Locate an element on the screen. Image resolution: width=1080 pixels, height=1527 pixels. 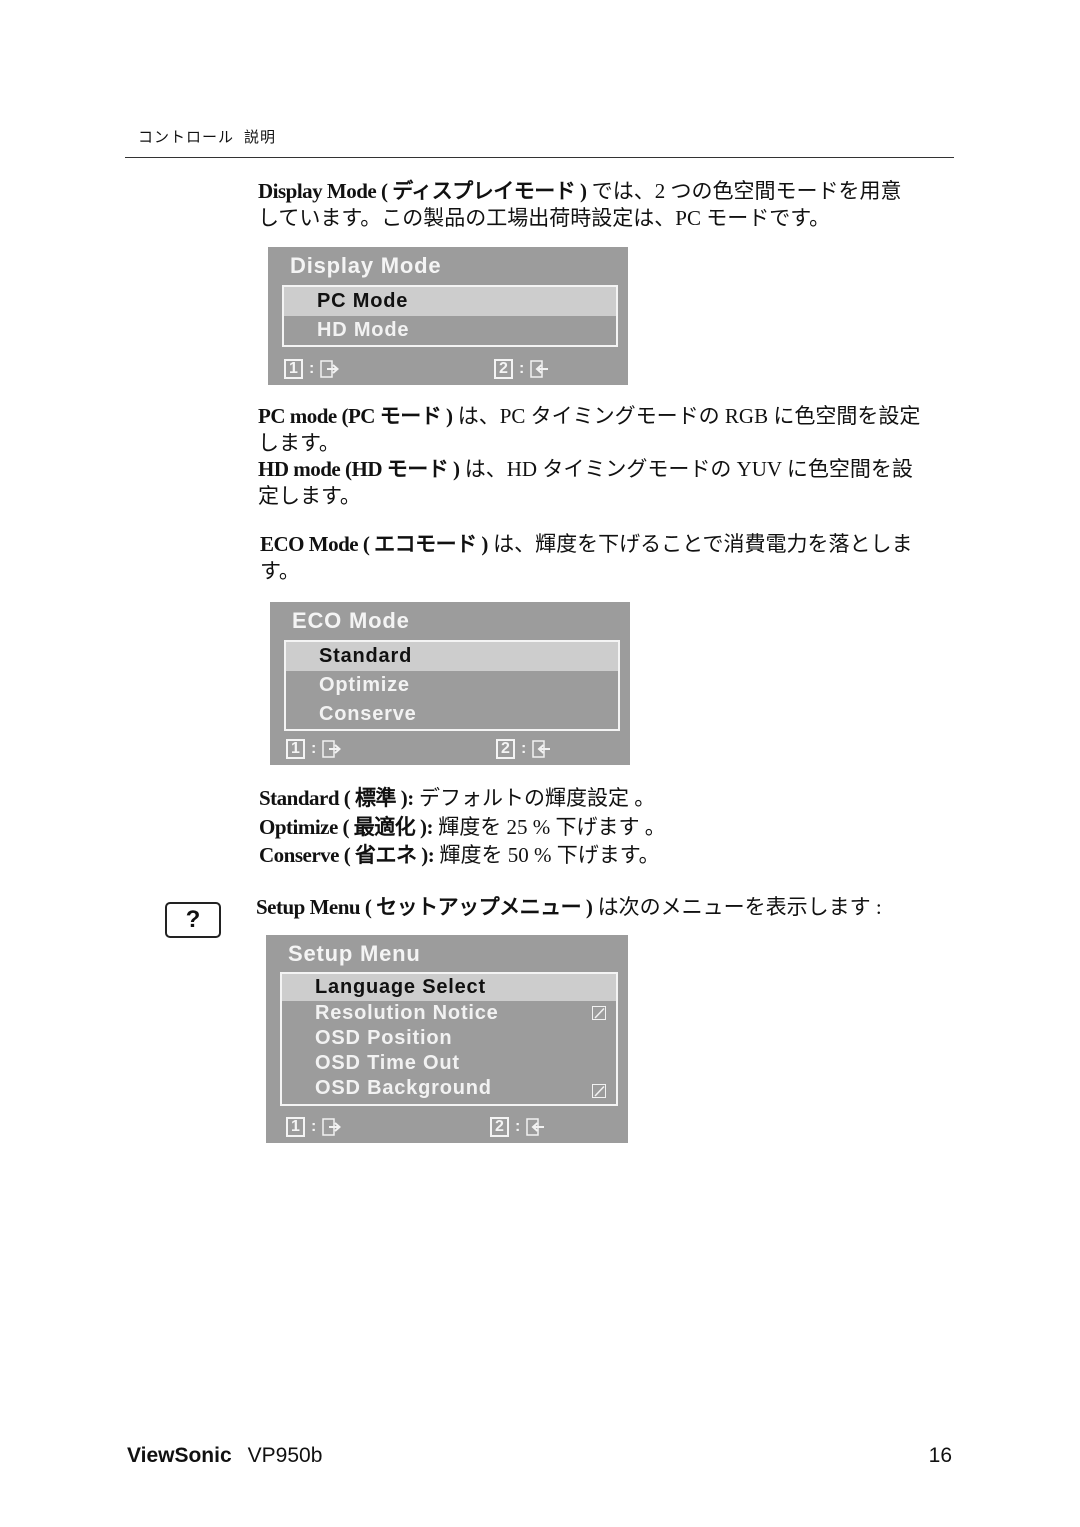
eco-desc-text: デフォルトの輝度設定 。 is located at coordinates (534, 798).